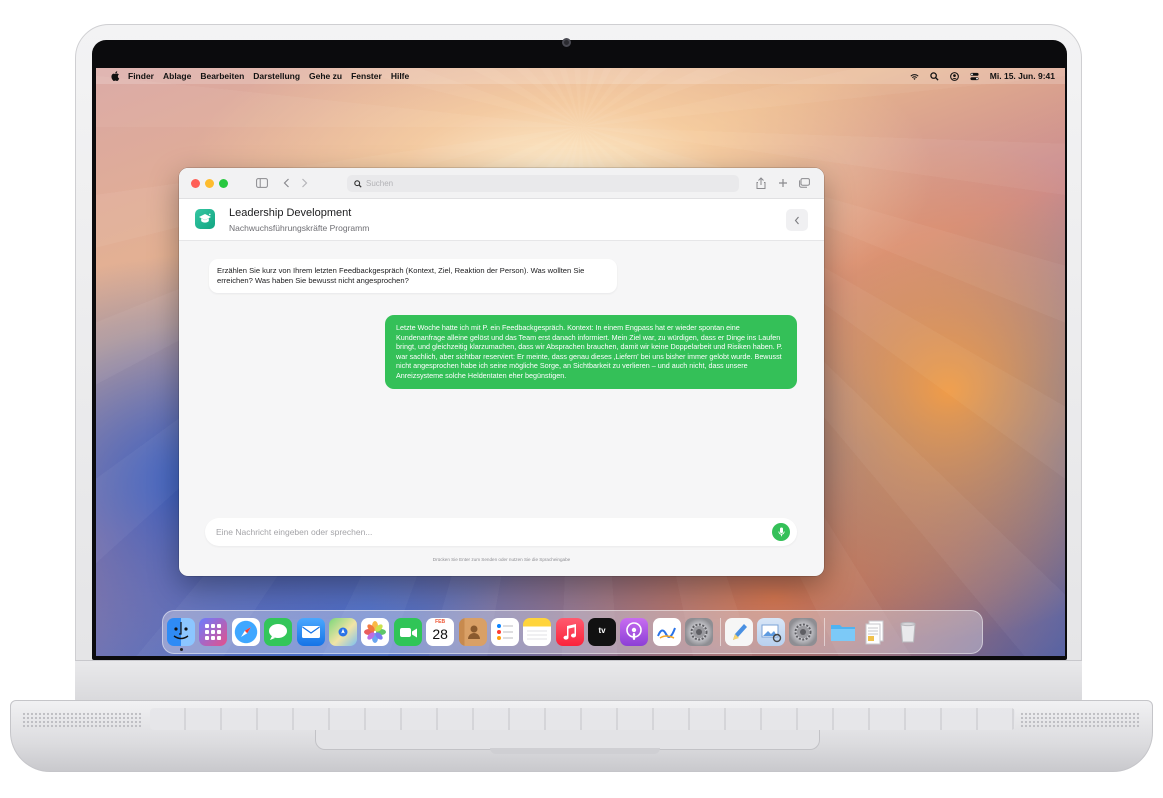 This screenshot has width=1163, height=798. Describe the element at coordinates (177, 76) in the screenshot. I see `menu-ablage: Ablage` at that location.